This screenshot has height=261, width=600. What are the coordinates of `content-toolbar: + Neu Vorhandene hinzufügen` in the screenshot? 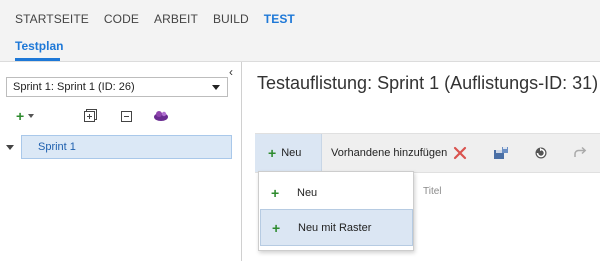 It's located at (427, 153).